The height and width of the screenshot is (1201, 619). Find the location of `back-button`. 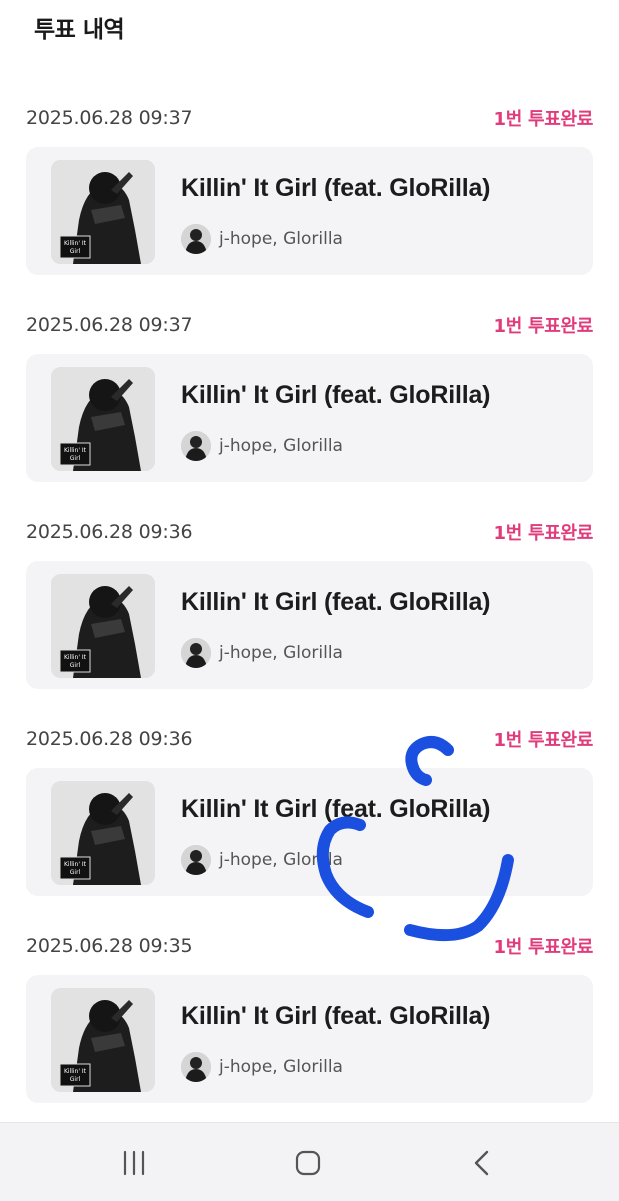

back-button is located at coordinates (482, 1163).